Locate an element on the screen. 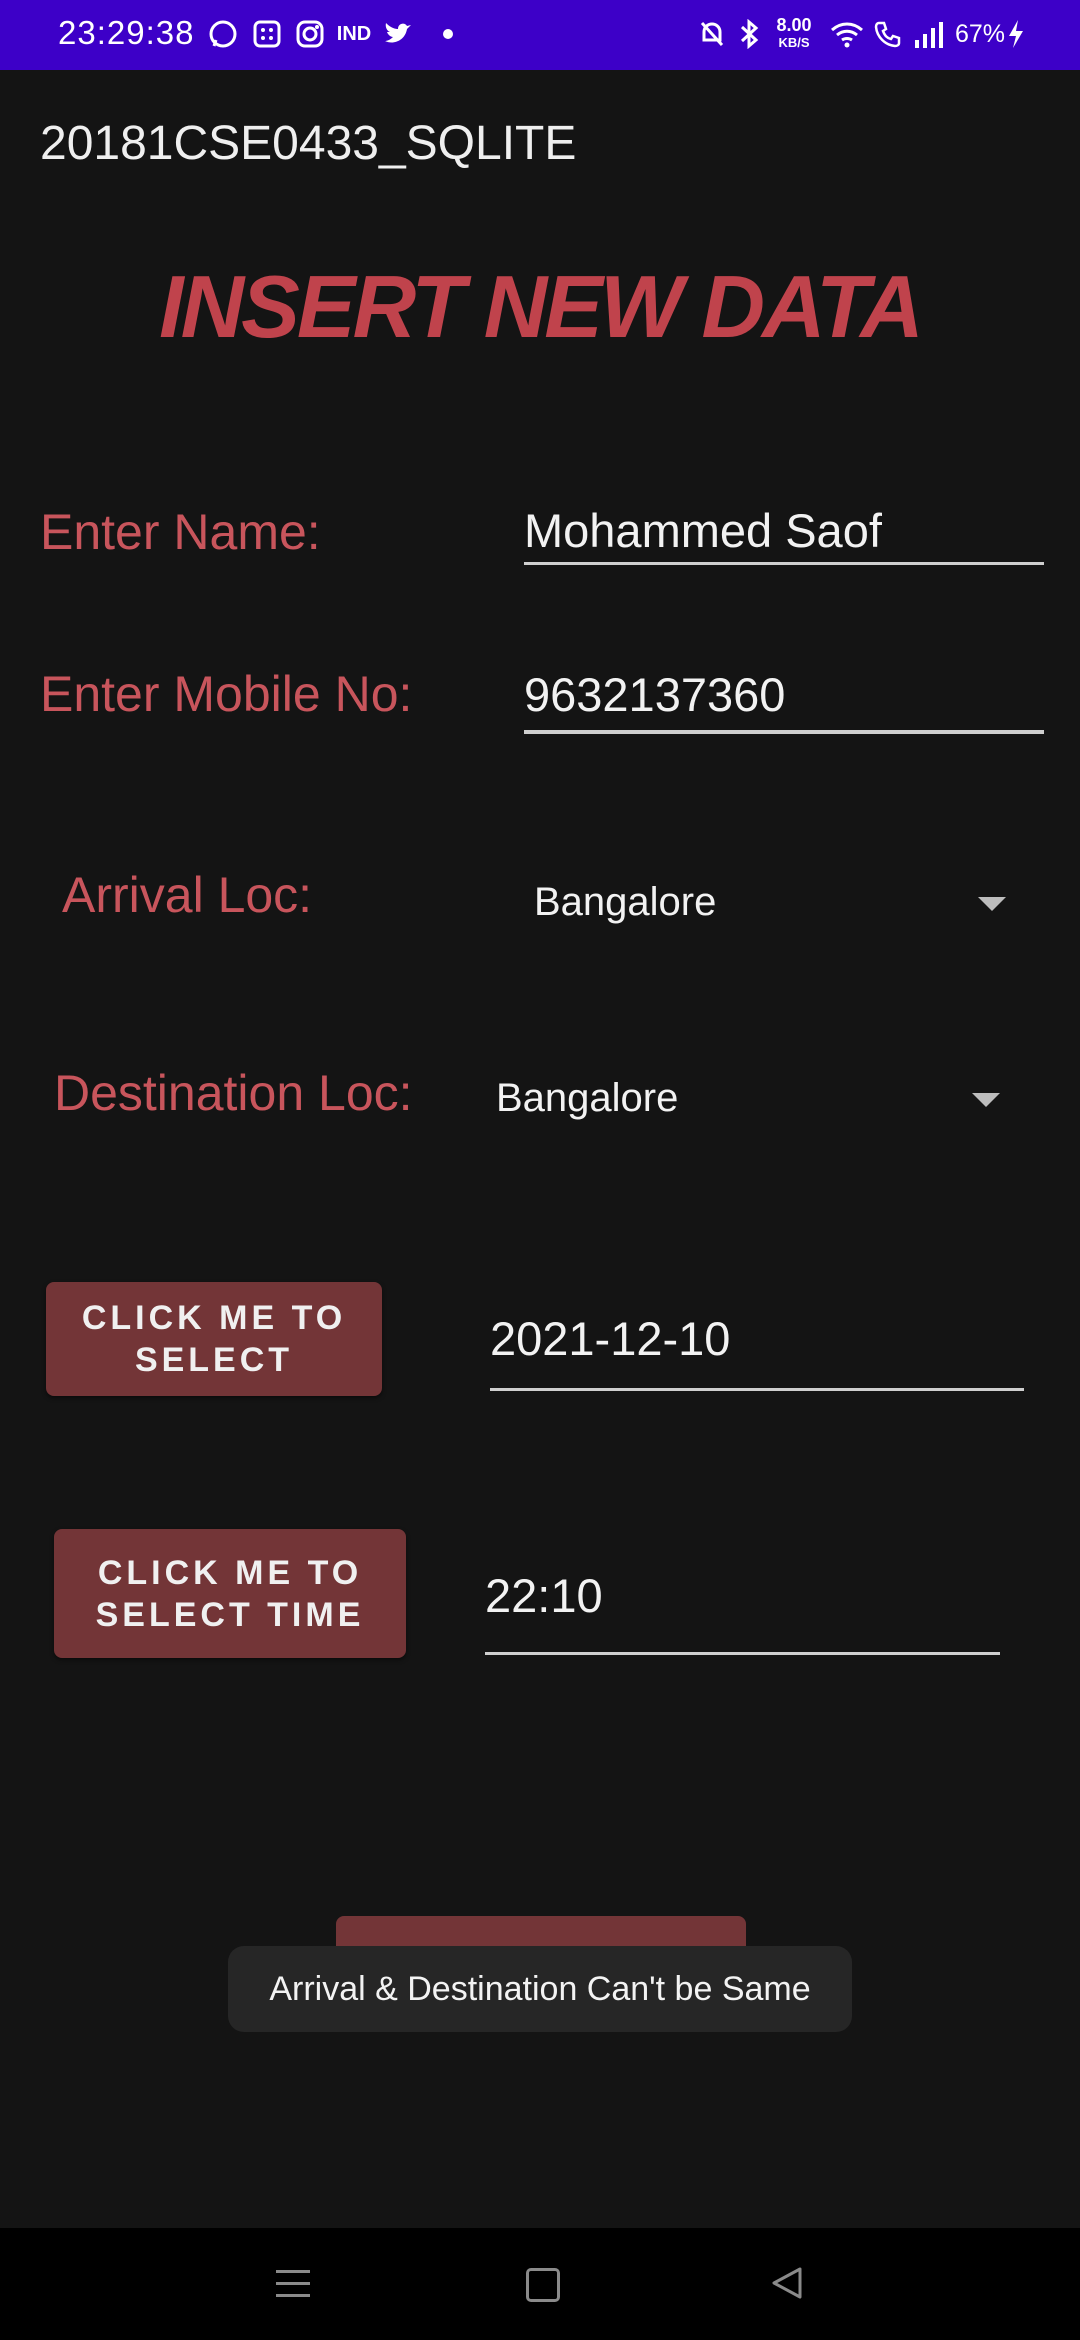 The image size is (1080, 2340). arrival-value: Bangalore is located at coordinates (625, 902).